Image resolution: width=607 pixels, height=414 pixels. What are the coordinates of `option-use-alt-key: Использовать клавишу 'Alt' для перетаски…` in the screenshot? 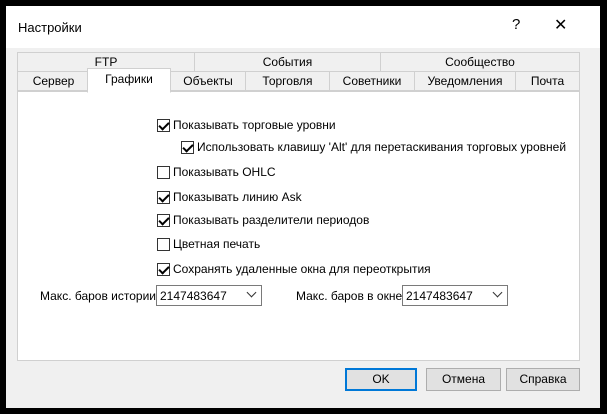 It's located at (373, 147).